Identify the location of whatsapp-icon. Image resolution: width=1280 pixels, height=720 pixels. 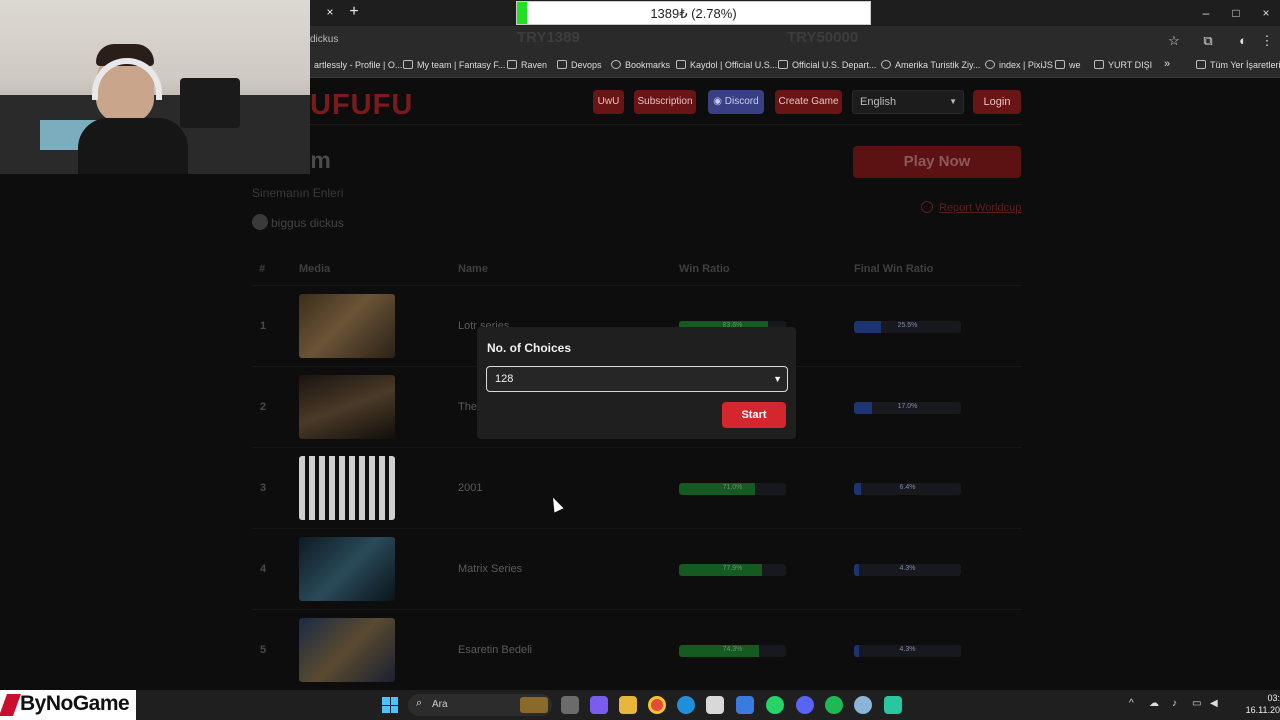
(775, 705).